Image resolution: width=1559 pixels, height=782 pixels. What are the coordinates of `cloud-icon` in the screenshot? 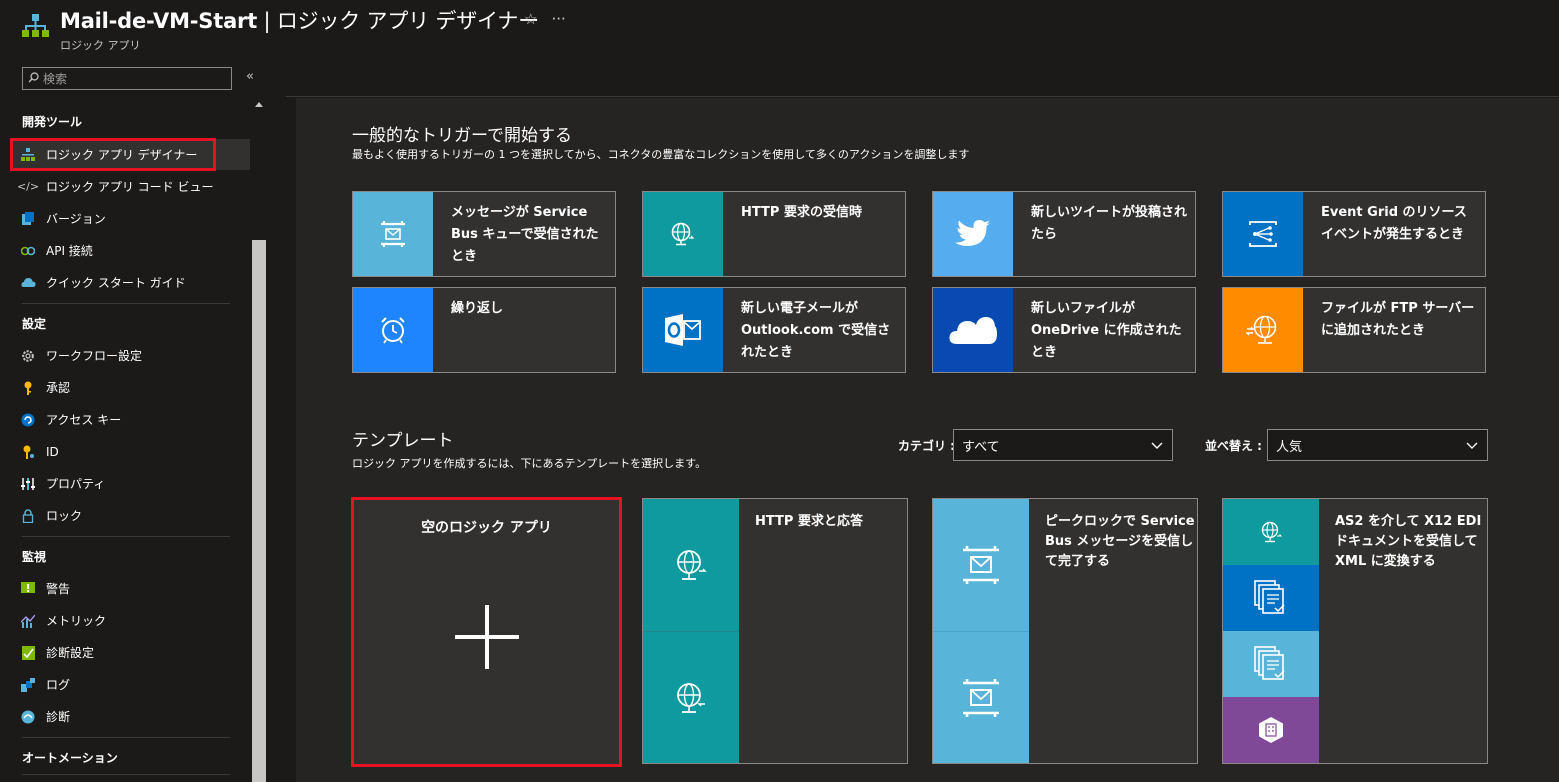 It's located at (28, 283).